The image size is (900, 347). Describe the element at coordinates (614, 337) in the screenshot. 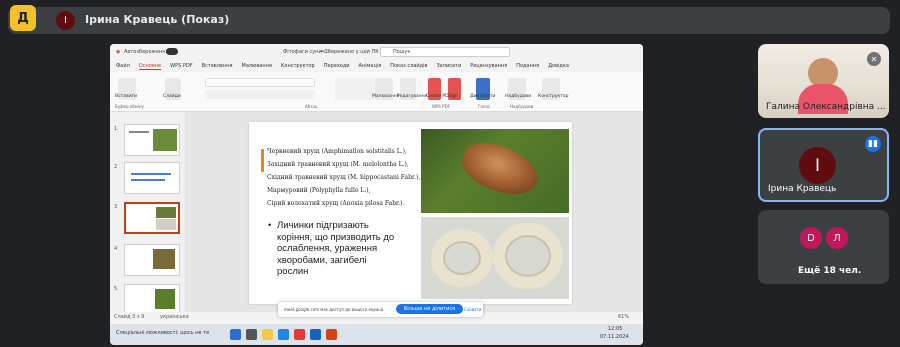

I see `taskbar-date: 07.11.2024` at that location.